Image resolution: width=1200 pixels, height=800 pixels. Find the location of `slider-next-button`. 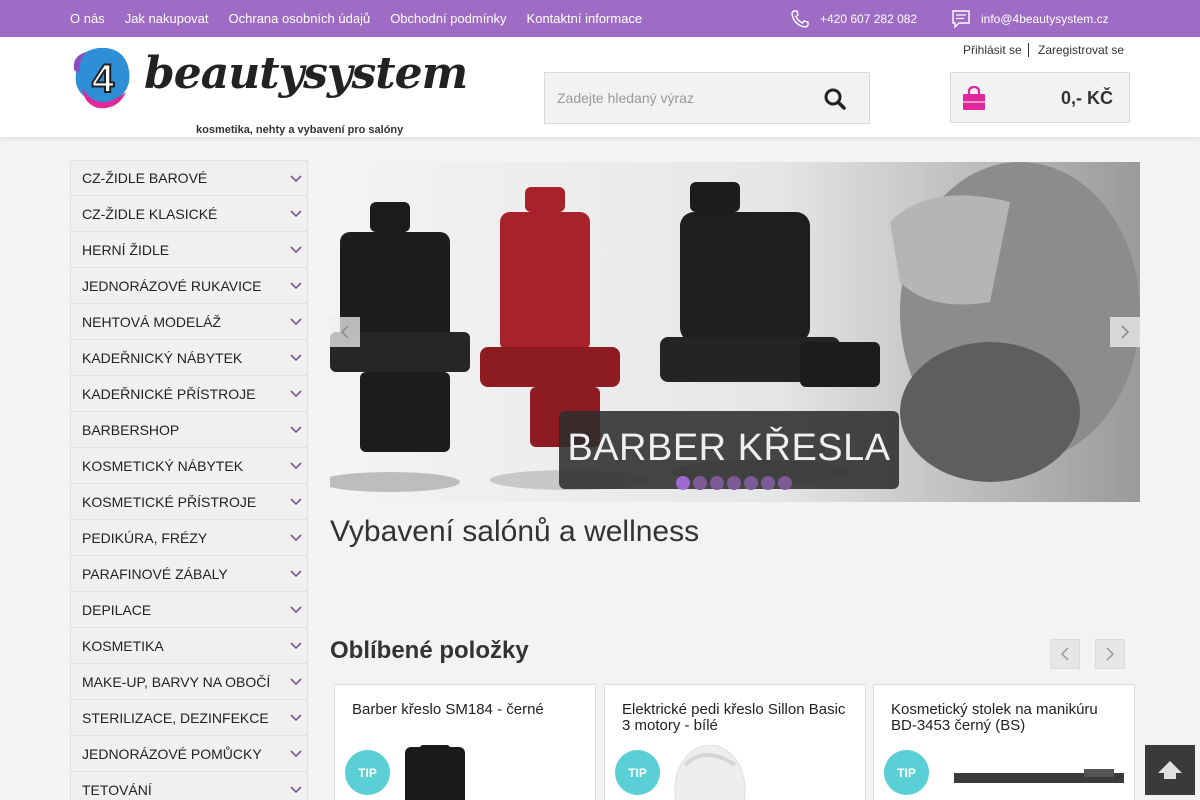

slider-next-button is located at coordinates (1125, 332).